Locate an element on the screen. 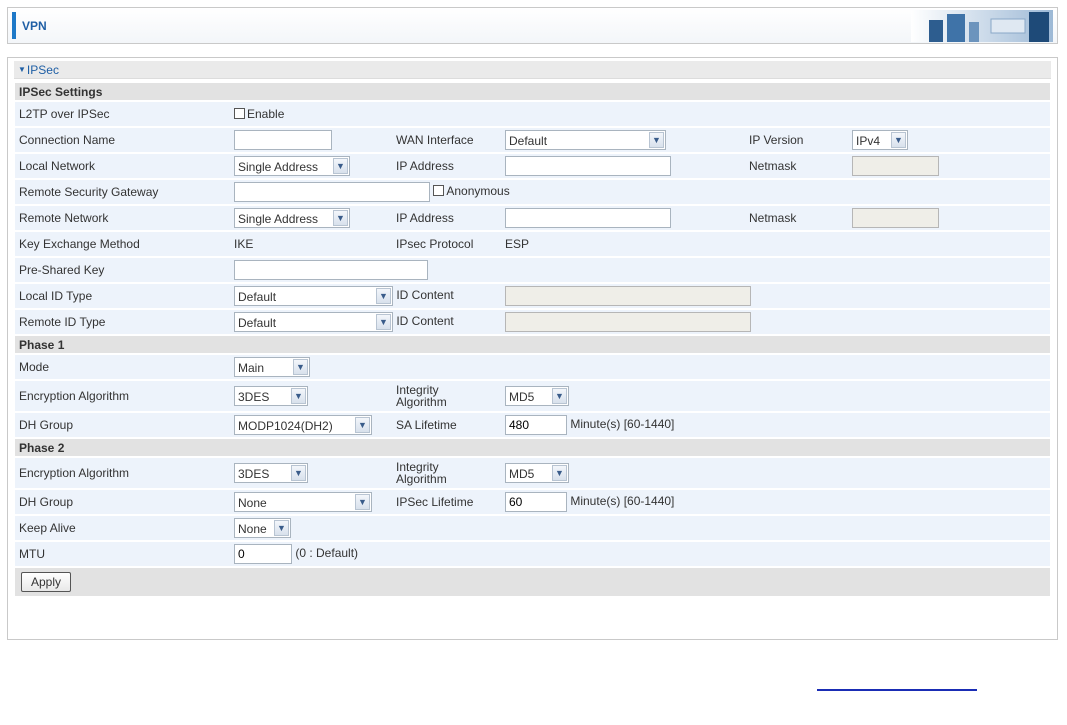  phase1-mode-label: Mode is located at coordinates (122, 367).